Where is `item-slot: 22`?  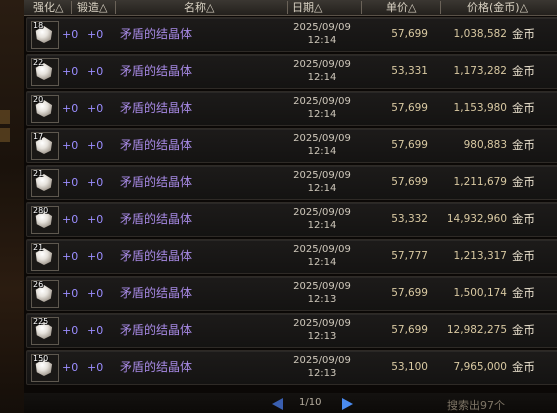 item-slot: 22 is located at coordinates (45, 72).